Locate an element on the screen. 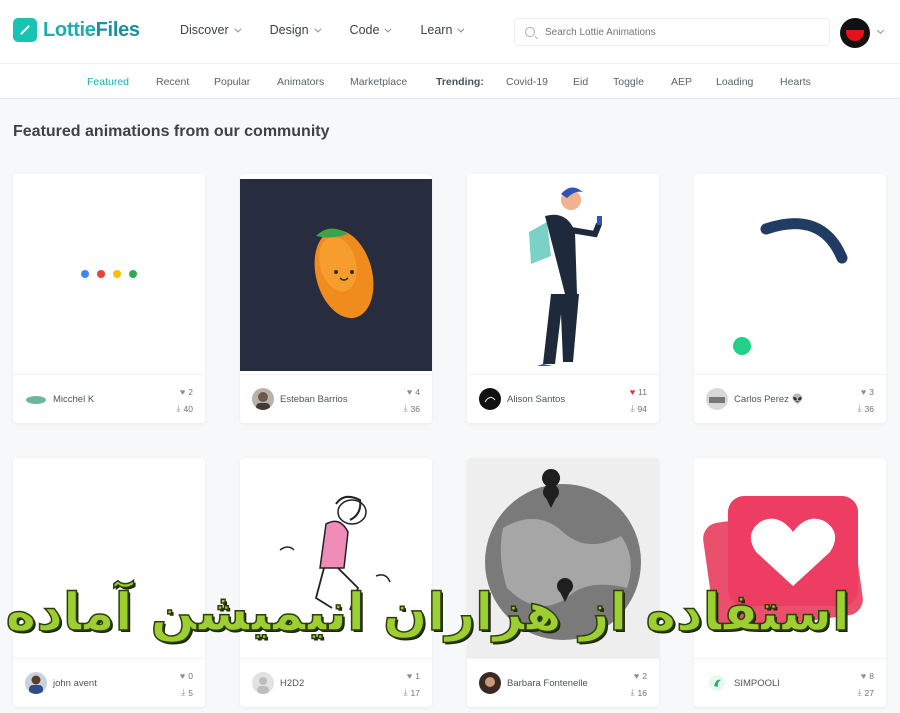 The height and width of the screenshot is (713, 900). card-footer: Carlos Perez 👽 ♥ 3 ⤓ 36 is located at coordinates (790, 398).